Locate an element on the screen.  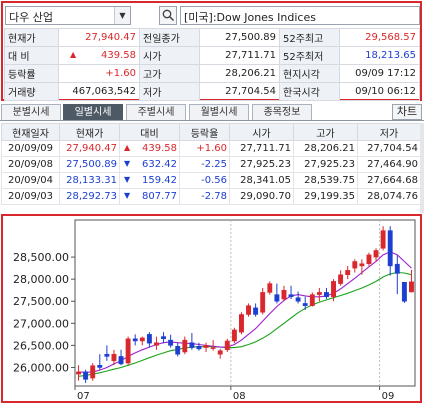
low-label: 저가 is located at coordinates (169, 91).